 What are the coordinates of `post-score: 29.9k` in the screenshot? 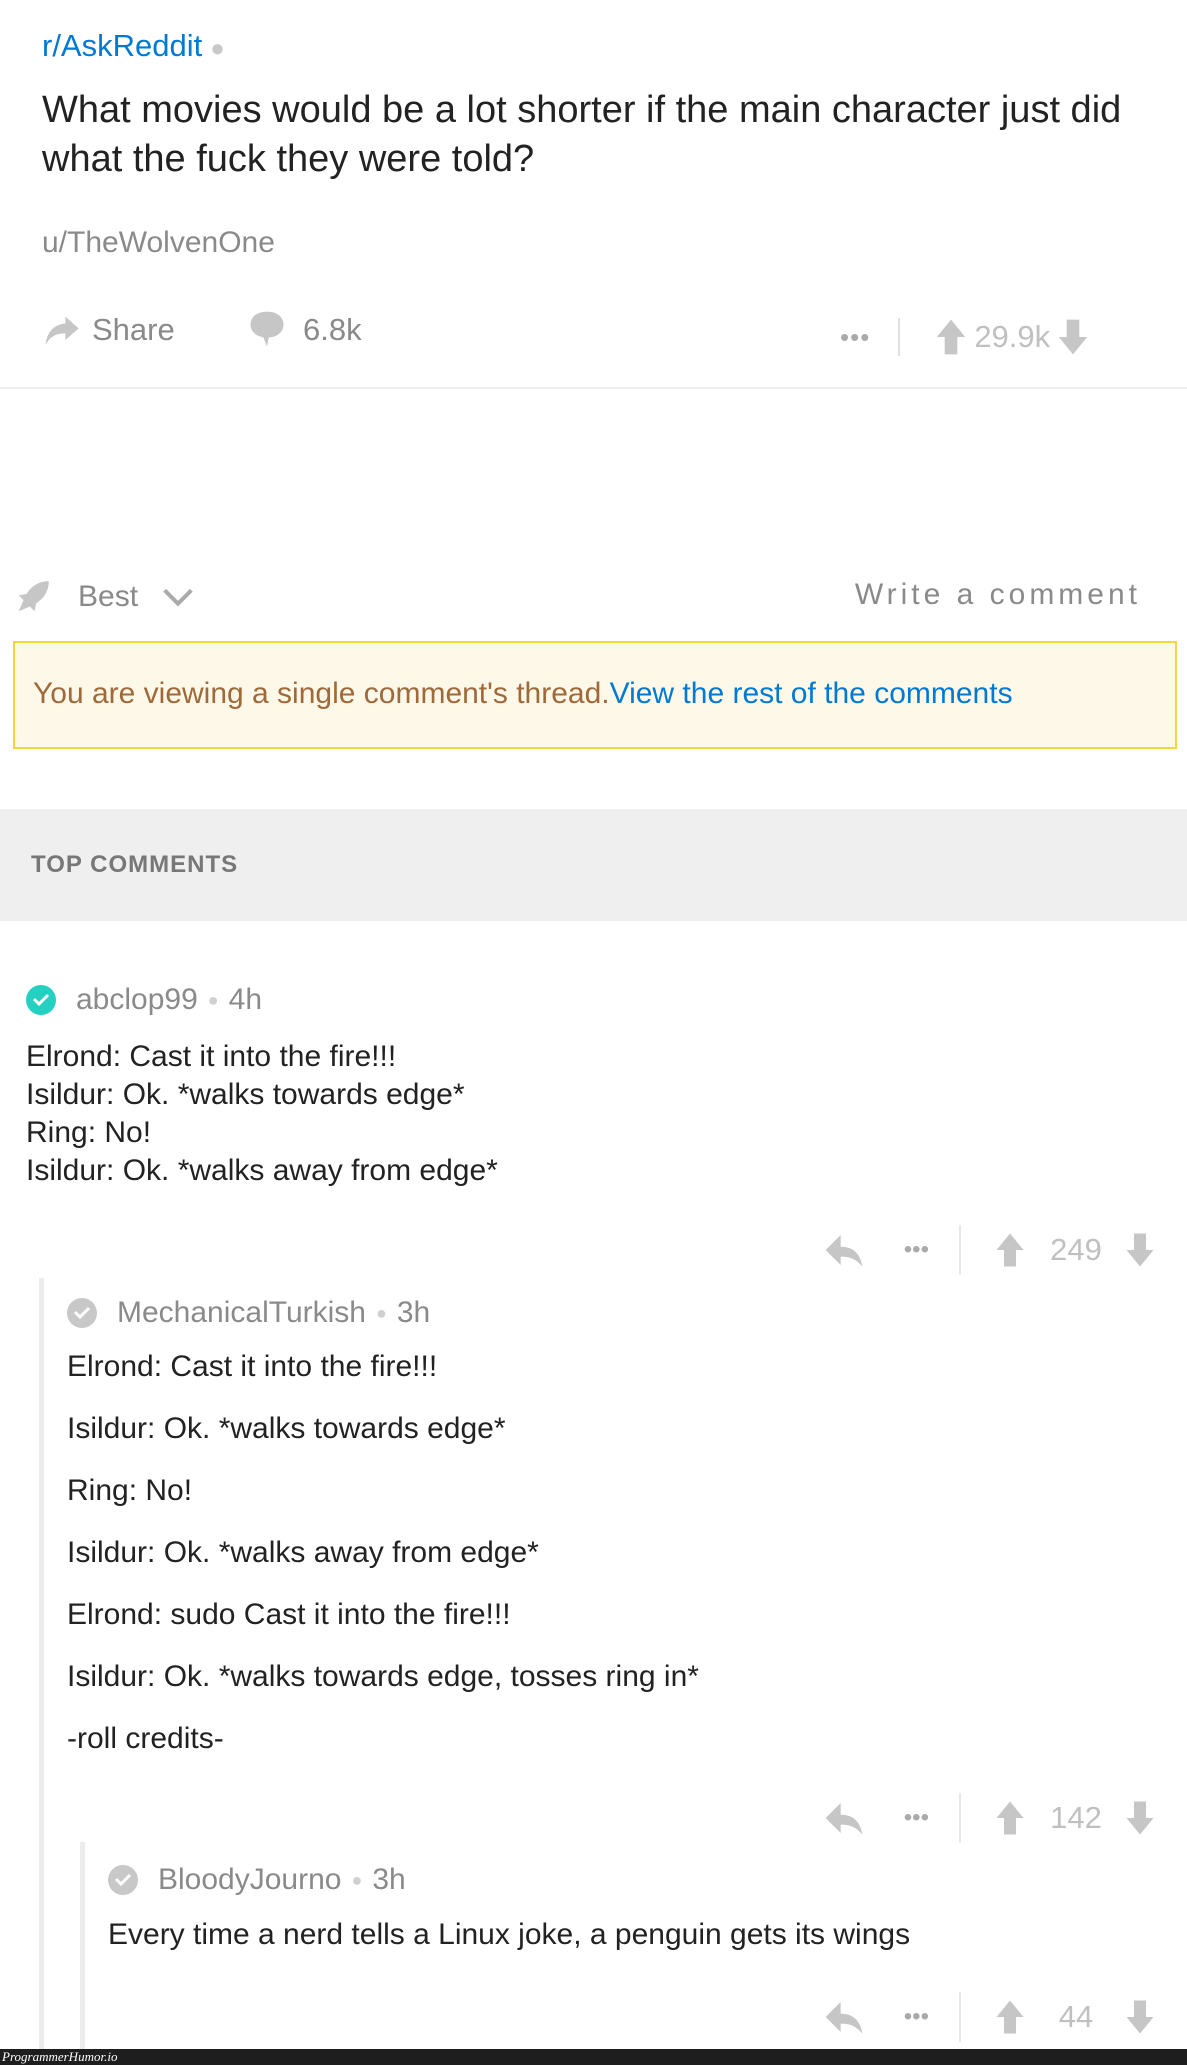 It's located at (1012, 336).